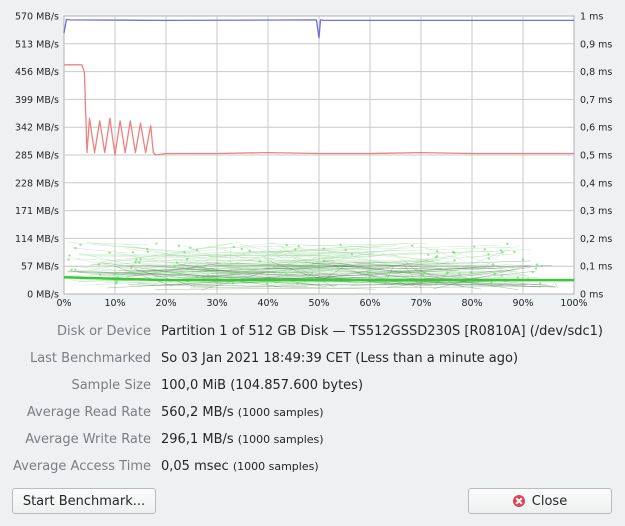  I want to click on y2-tick-label: 0,9 ms, so click(596, 44).